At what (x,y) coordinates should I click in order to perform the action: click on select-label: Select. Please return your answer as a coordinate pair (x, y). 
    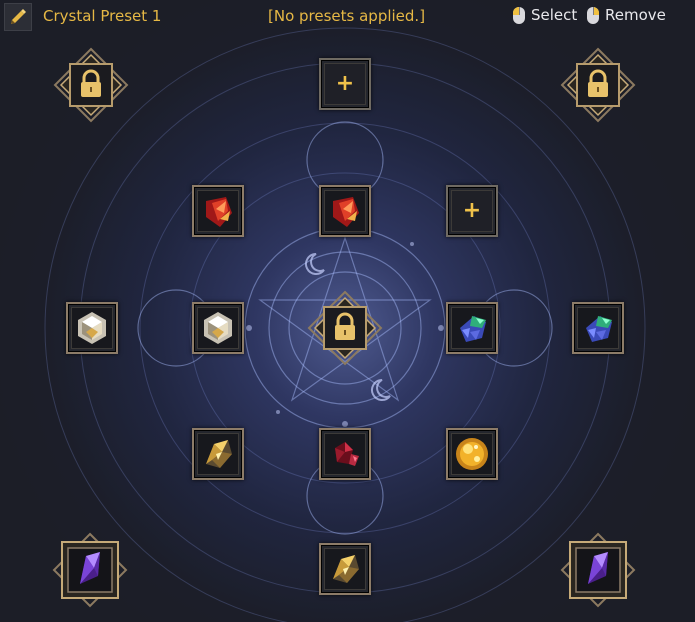
    Looking at the image, I should click on (554, 15).